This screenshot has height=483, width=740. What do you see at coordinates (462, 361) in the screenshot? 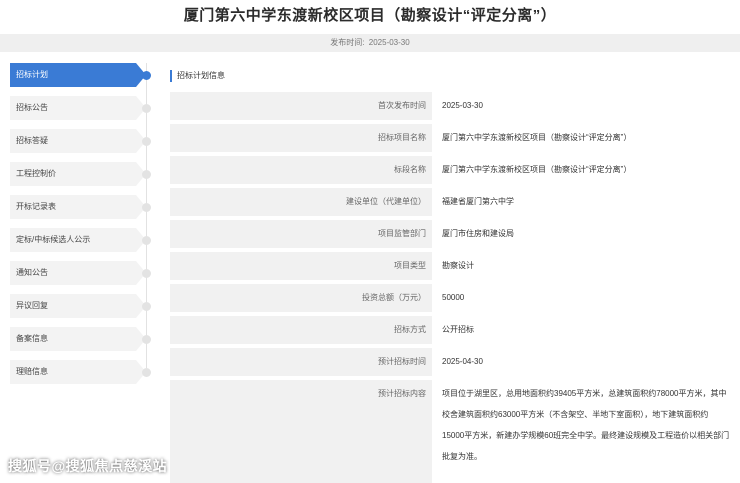
I see `row-value: 2025-04-30` at bounding box center [462, 361].